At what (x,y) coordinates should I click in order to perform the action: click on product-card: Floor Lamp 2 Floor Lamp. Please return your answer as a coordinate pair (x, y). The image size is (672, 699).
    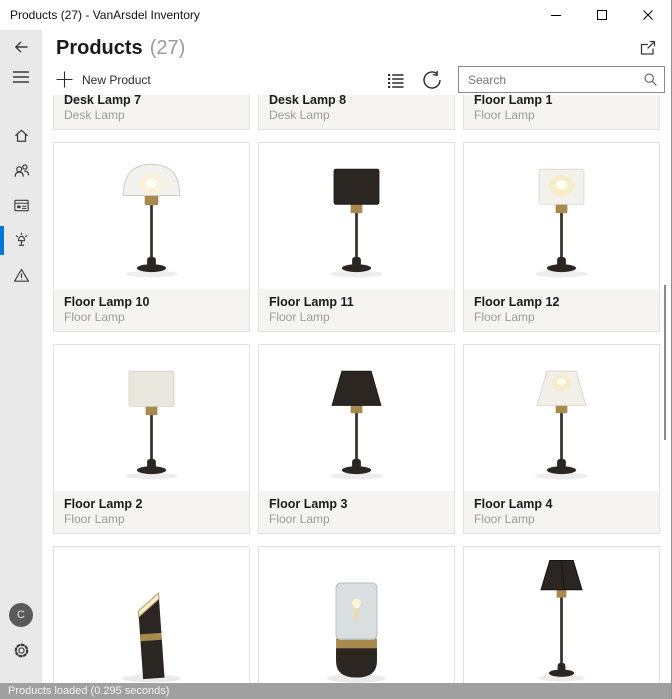
    Looking at the image, I should click on (151, 439).